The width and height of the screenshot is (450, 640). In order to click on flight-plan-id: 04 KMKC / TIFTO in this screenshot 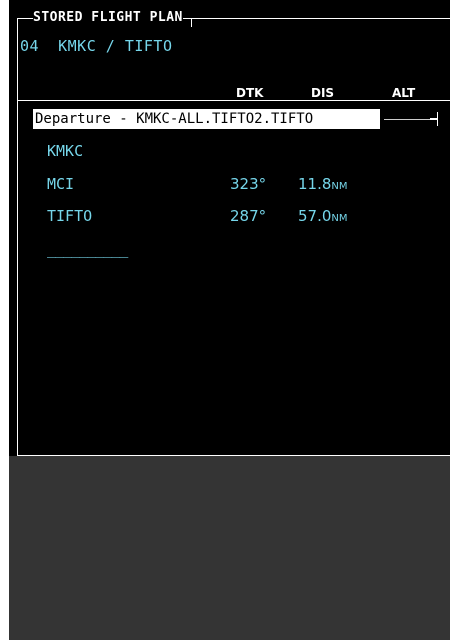, I will do `click(96, 46)`.